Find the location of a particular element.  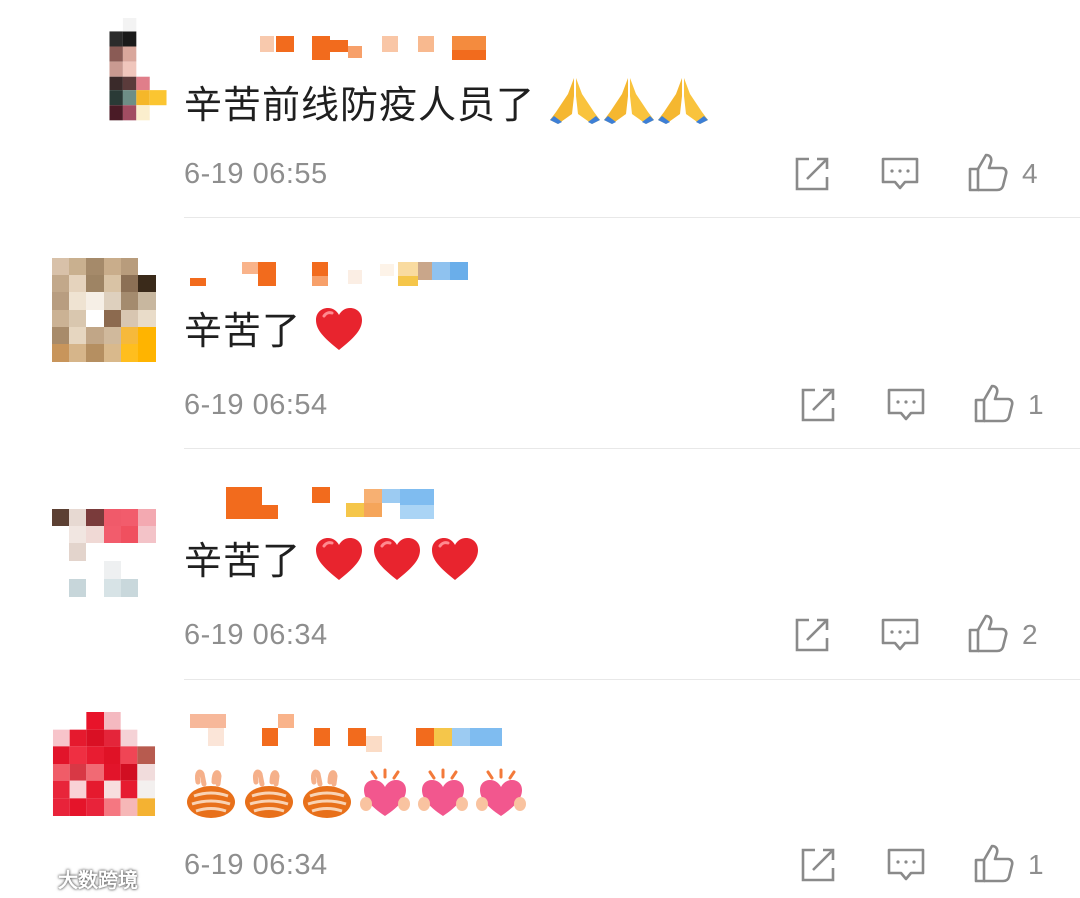

watermark: 大数跨境 is located at coordinates (73, 878).